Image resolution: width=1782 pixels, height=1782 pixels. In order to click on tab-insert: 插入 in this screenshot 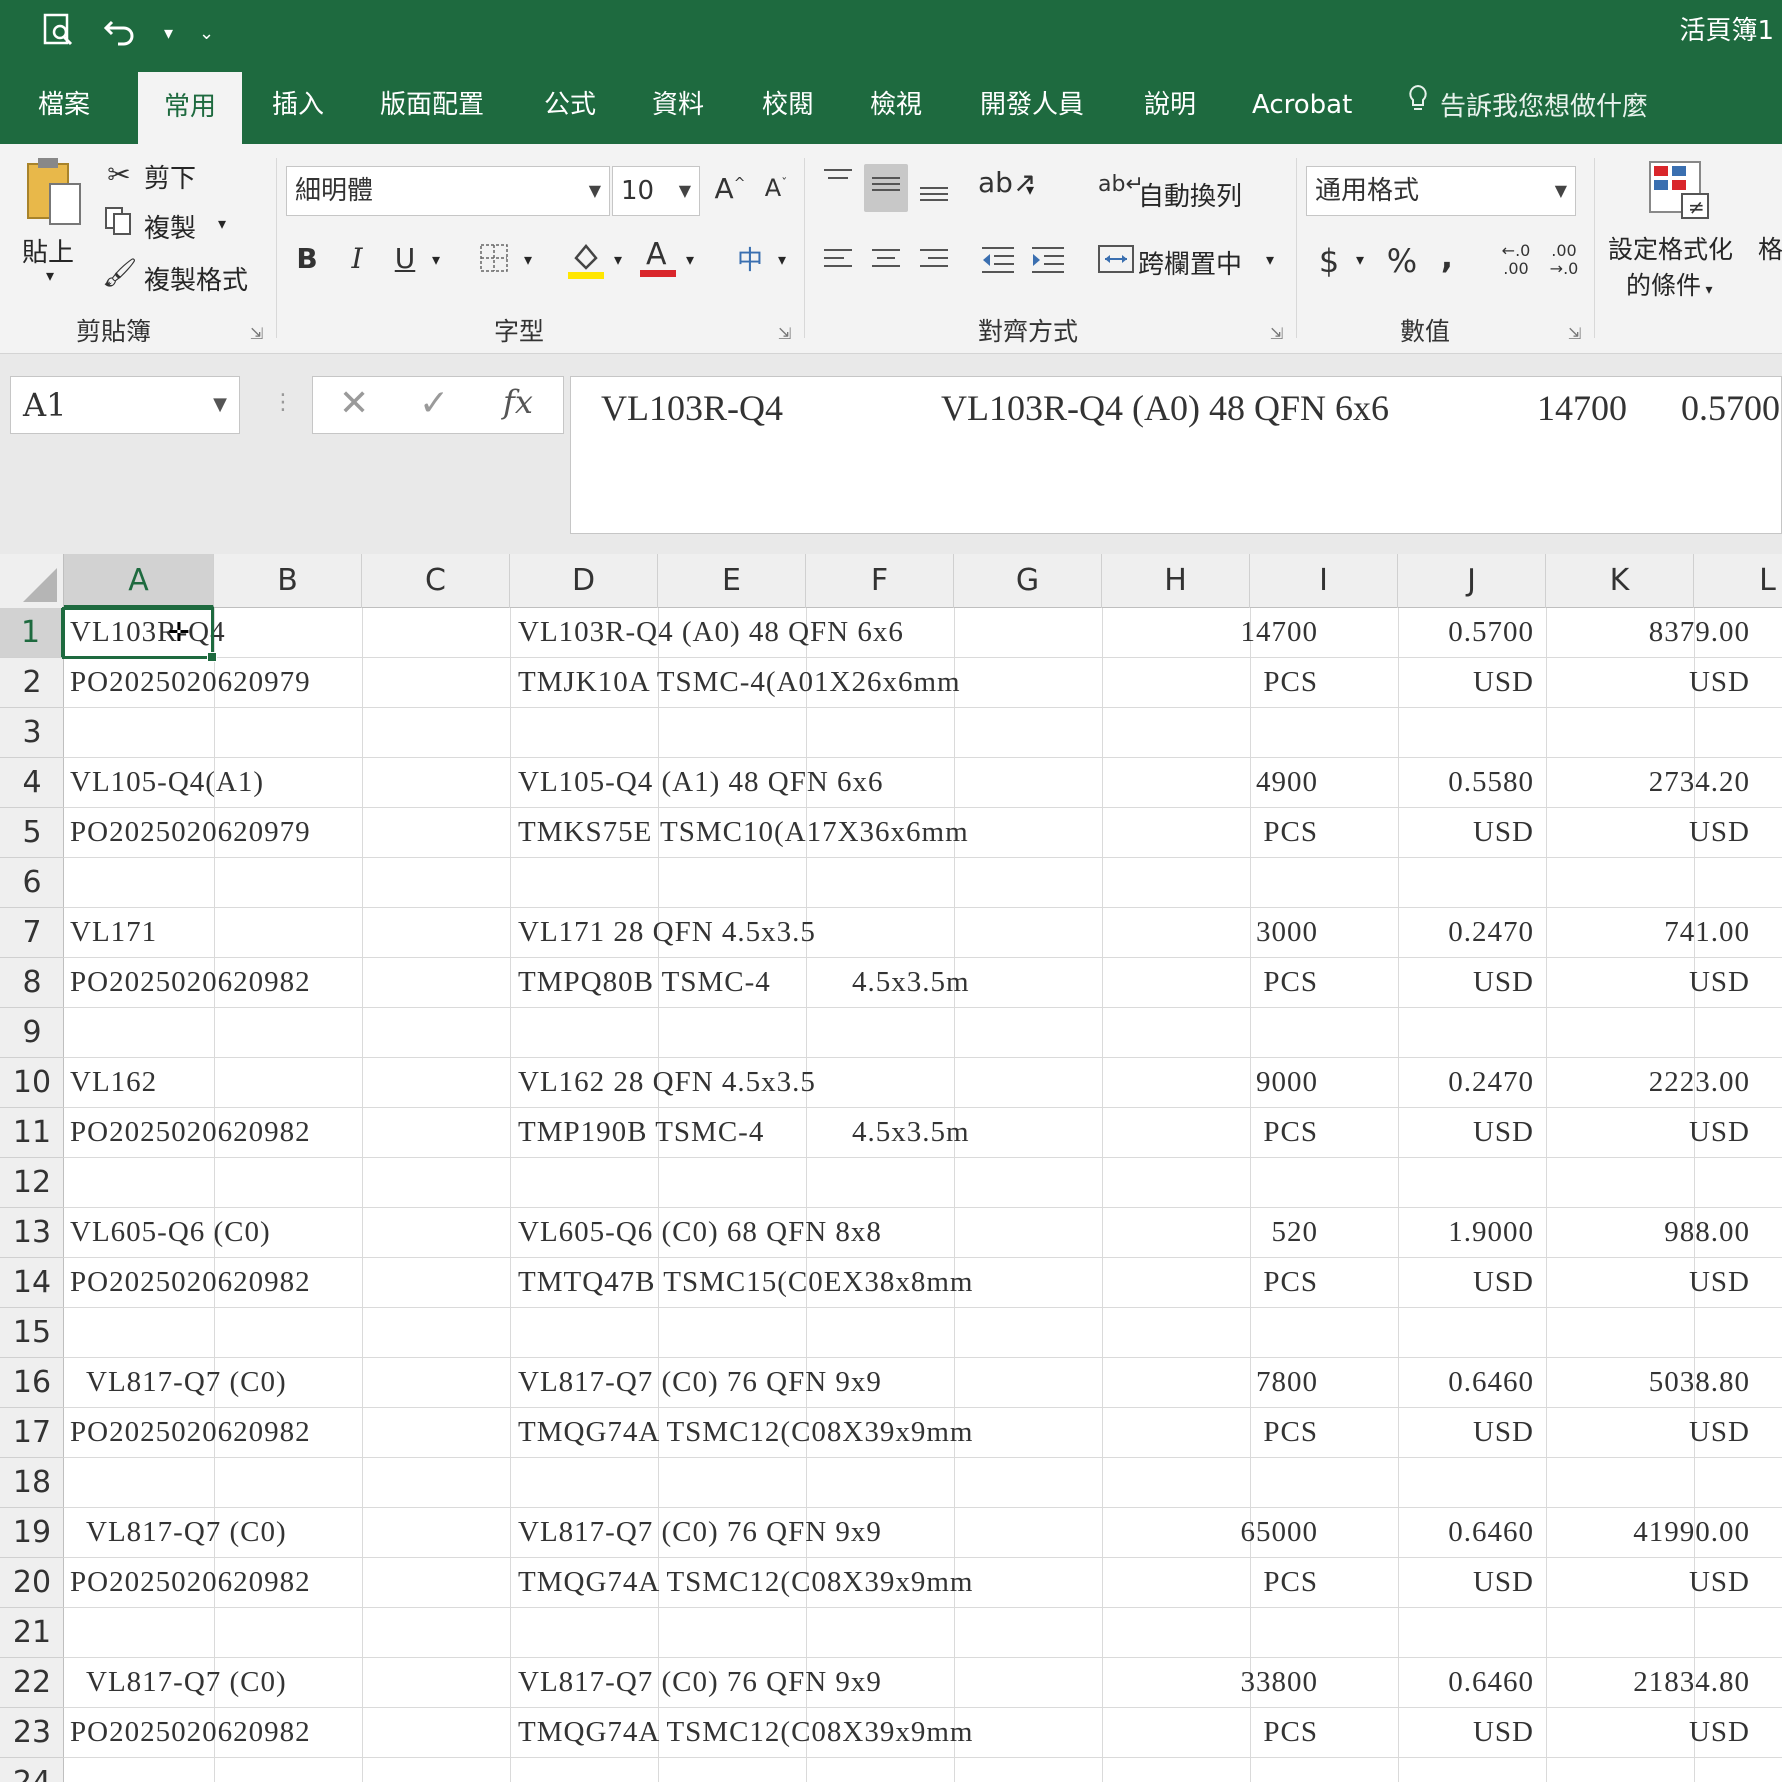, I will do `click(298, 107)`.